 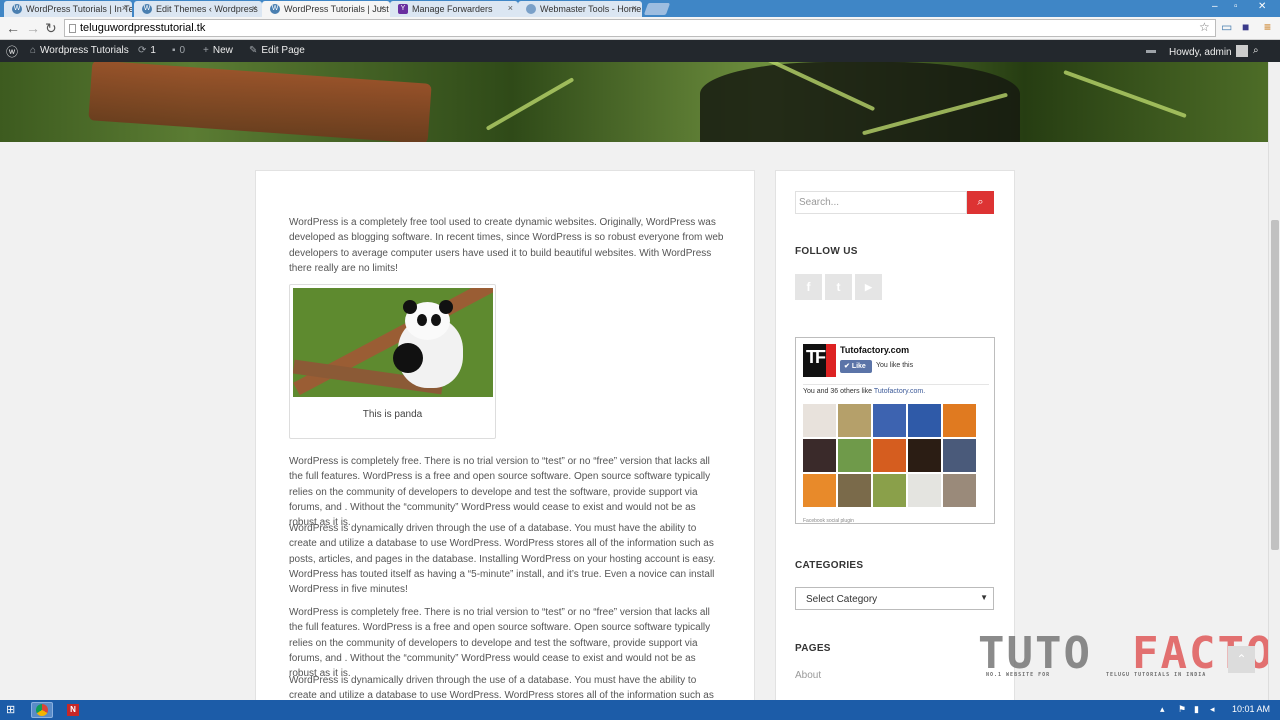 What do you see at coordinates (222, 50) in the screenshot?
I see `new-label: New` at bounding box center [222, 50].